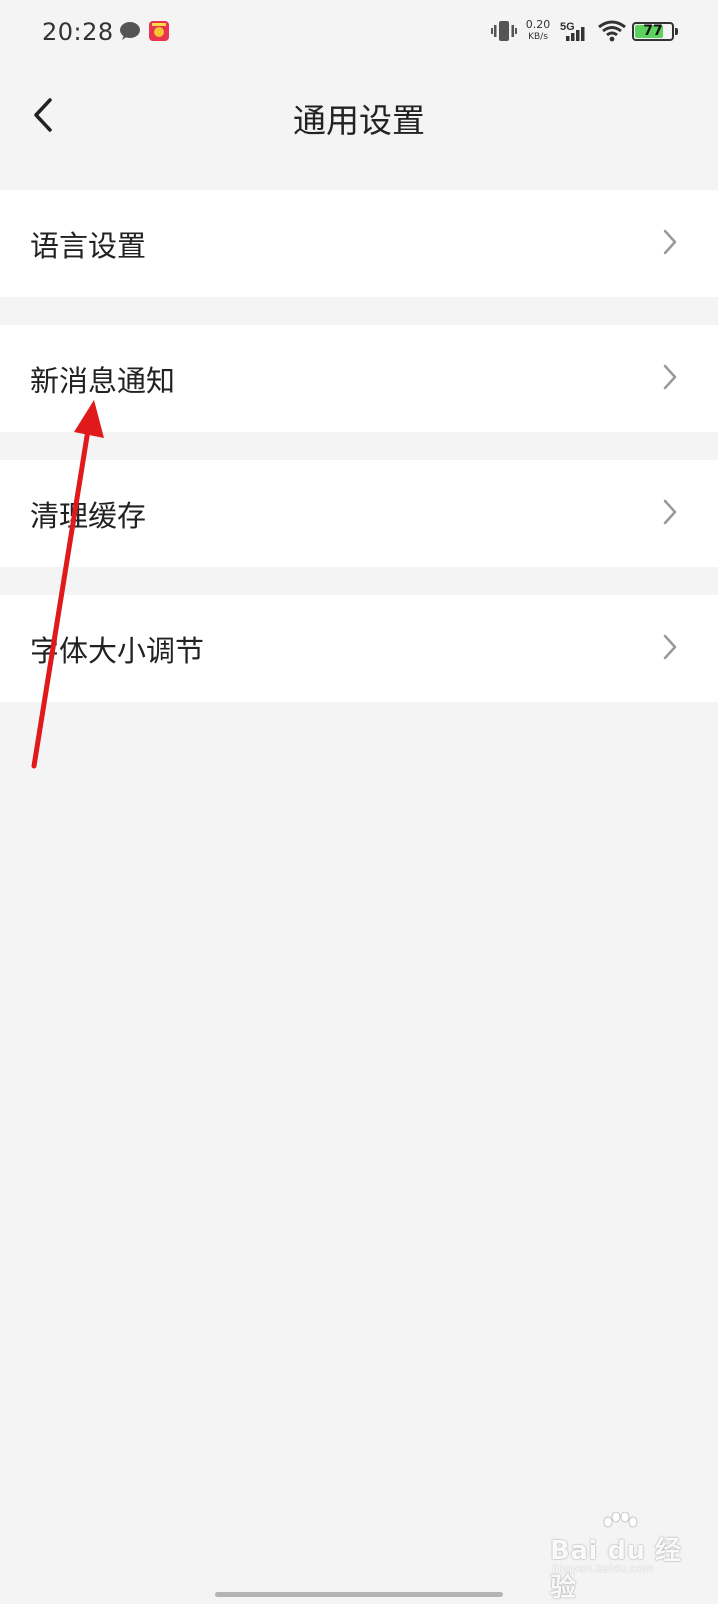 Image resolution: width=718 pixels, height=1604 pixels. What do you see at coordinates (88, 246) in the screenshot?
I see `settings-item-label: 语言设置` at bounding box center [88, 246].